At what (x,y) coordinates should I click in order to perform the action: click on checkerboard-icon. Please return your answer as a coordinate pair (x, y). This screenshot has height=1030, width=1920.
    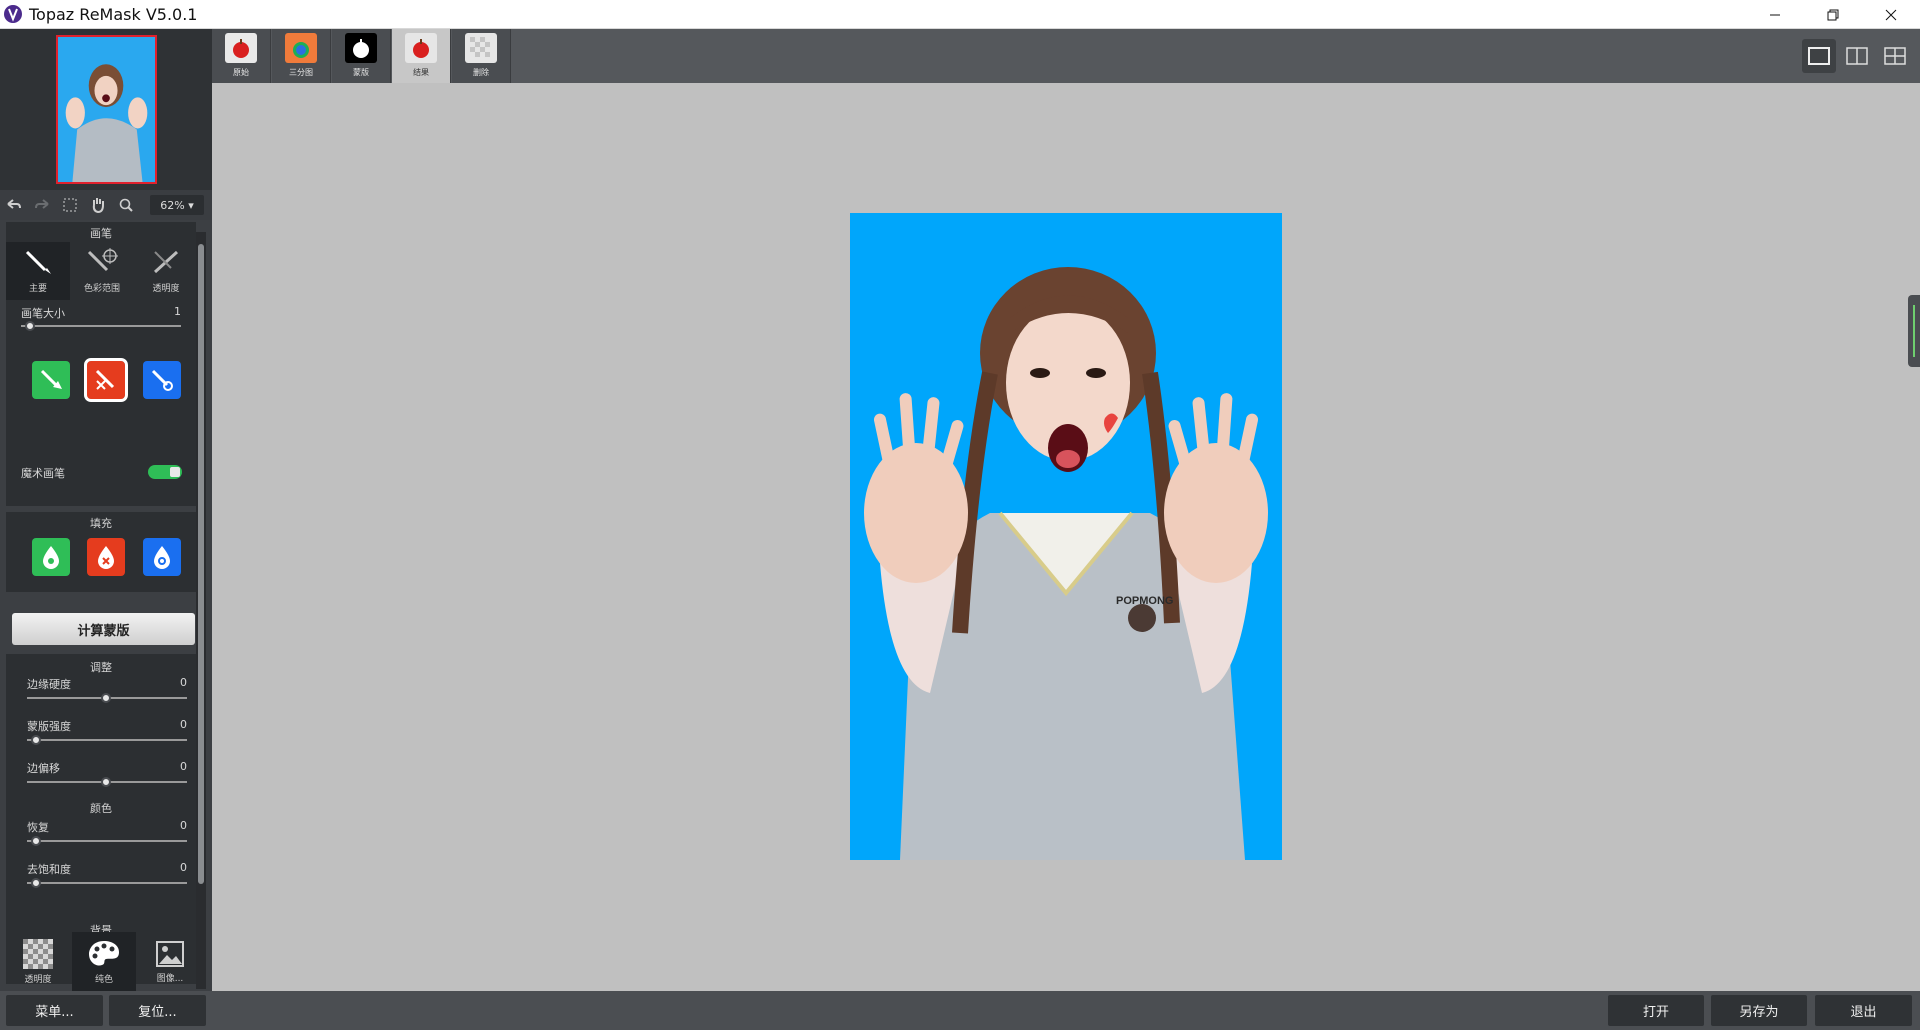
    Looking at the image, I should click on (38, 954).